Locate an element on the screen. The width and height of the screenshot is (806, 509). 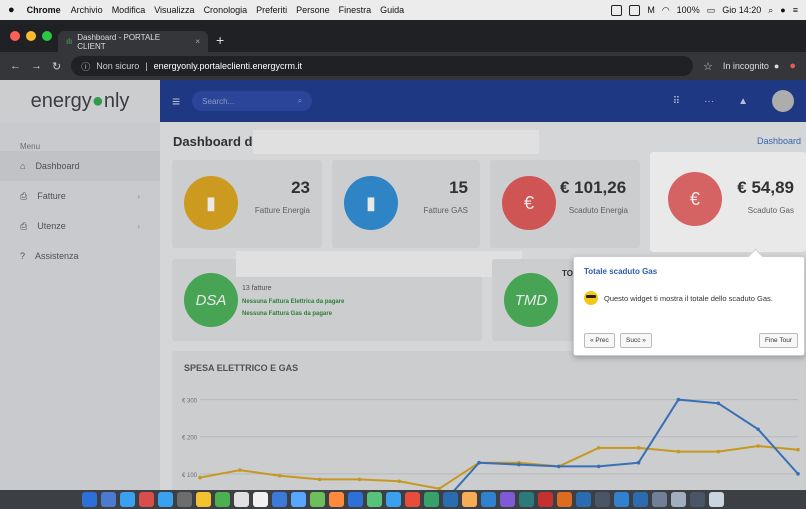
back-icon: ← is located at coordinates (15, 66).